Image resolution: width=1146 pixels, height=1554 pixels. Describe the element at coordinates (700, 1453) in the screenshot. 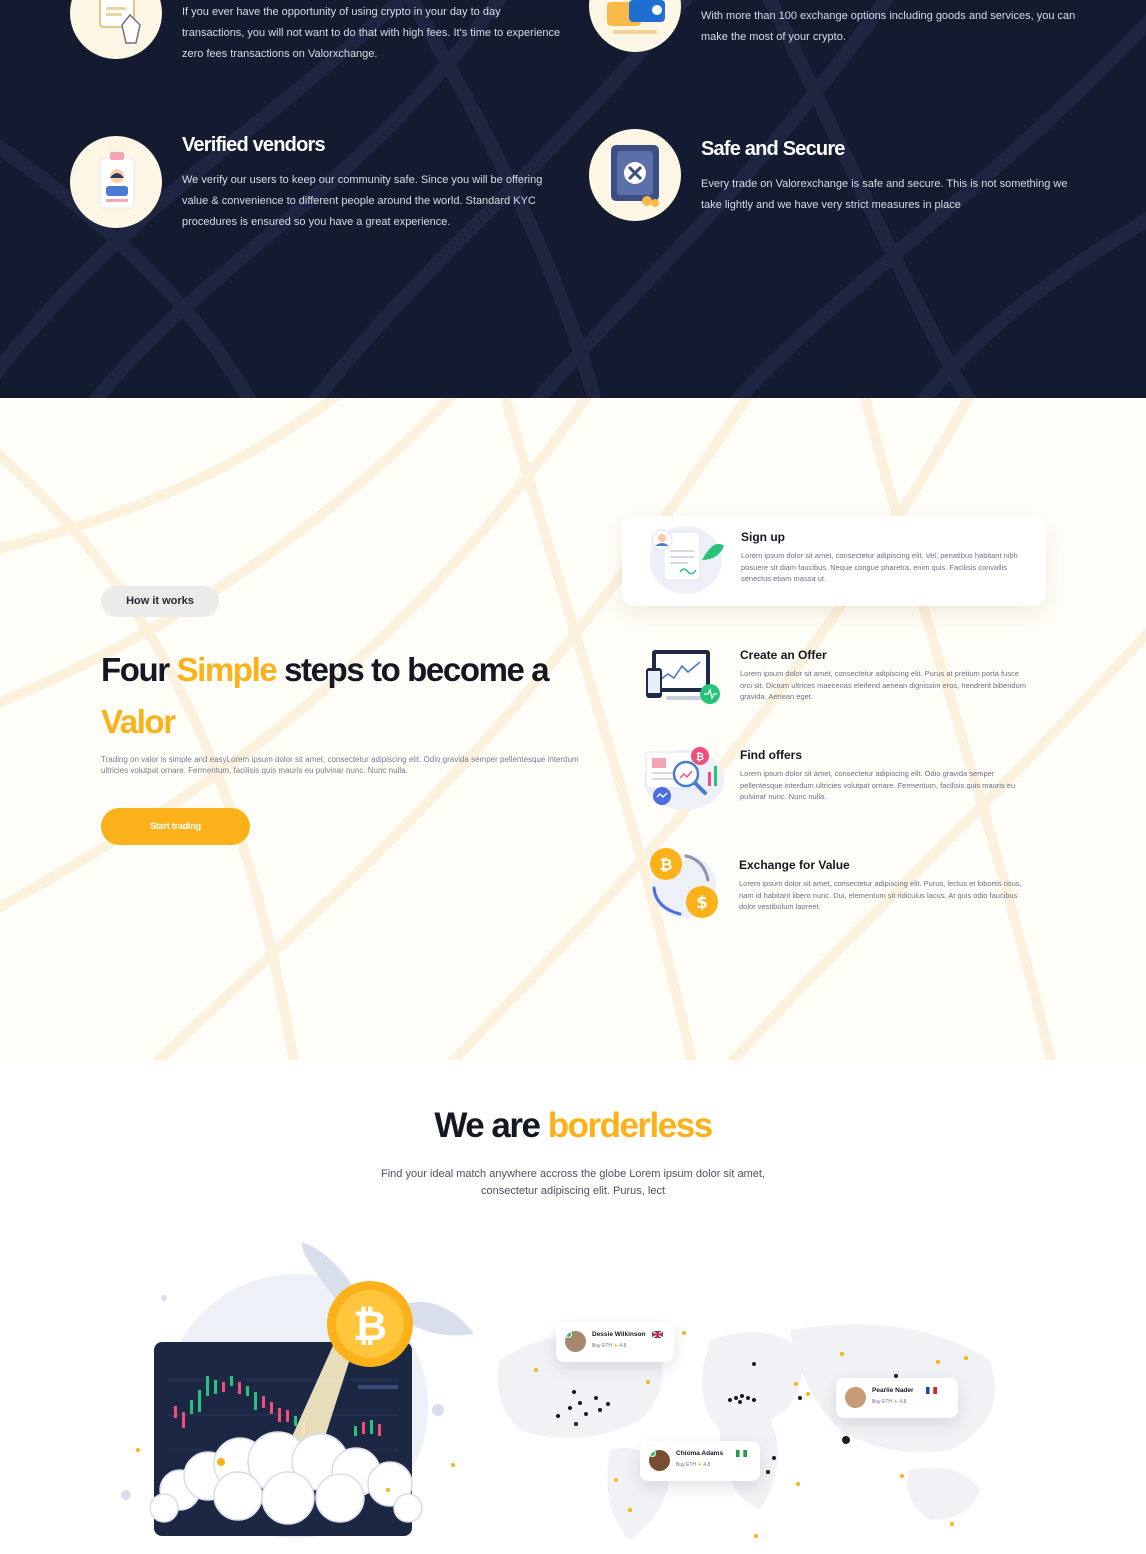

I see `user-name: Chioma Adams` at that location.